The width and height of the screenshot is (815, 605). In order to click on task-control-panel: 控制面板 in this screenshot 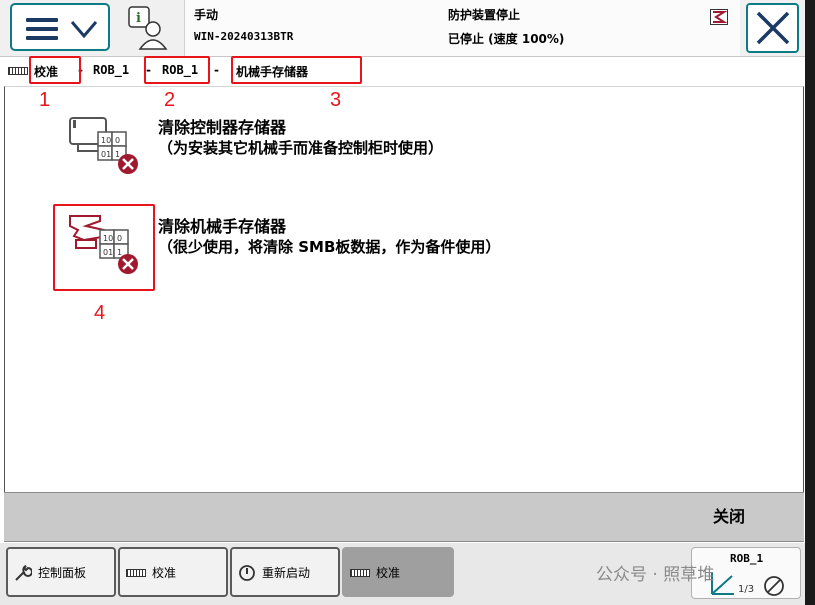, I will do `click(61, 572)`.